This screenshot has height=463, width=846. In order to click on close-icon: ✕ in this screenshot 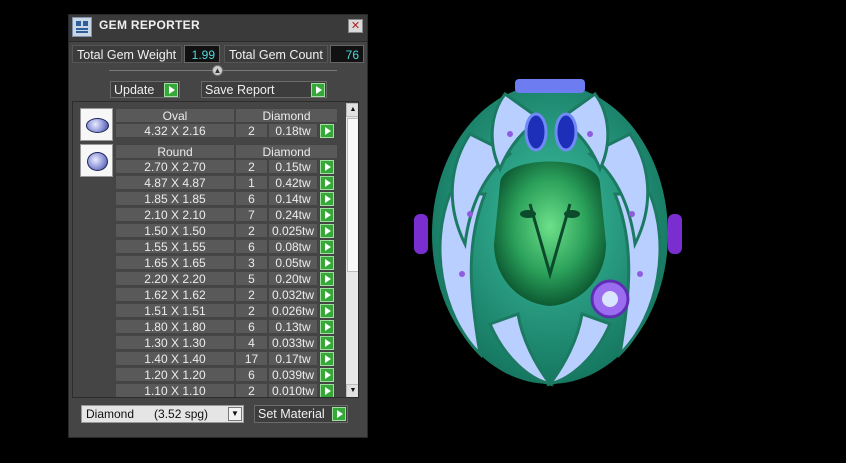, I will do `click(355, 26)`.